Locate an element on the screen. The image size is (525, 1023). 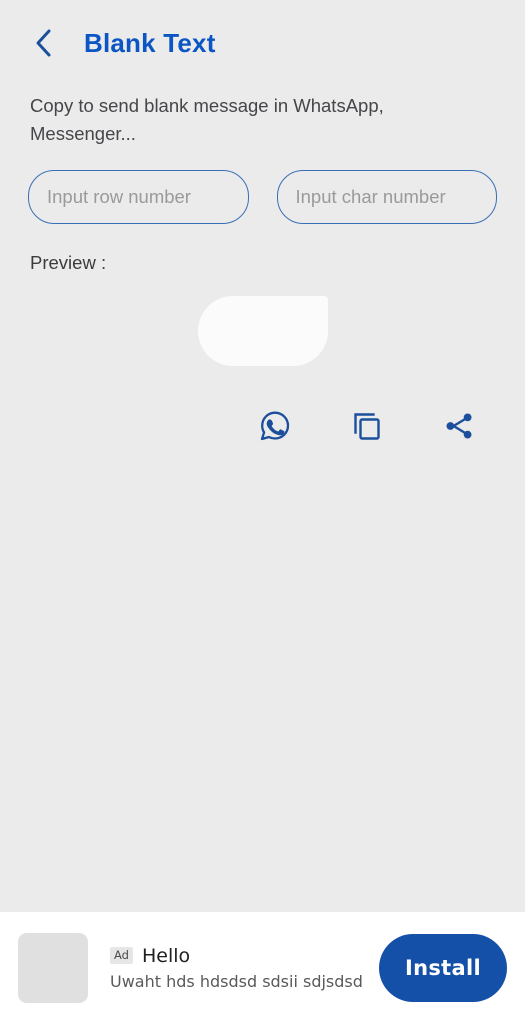
share-button is located at coordinates (459, 426).